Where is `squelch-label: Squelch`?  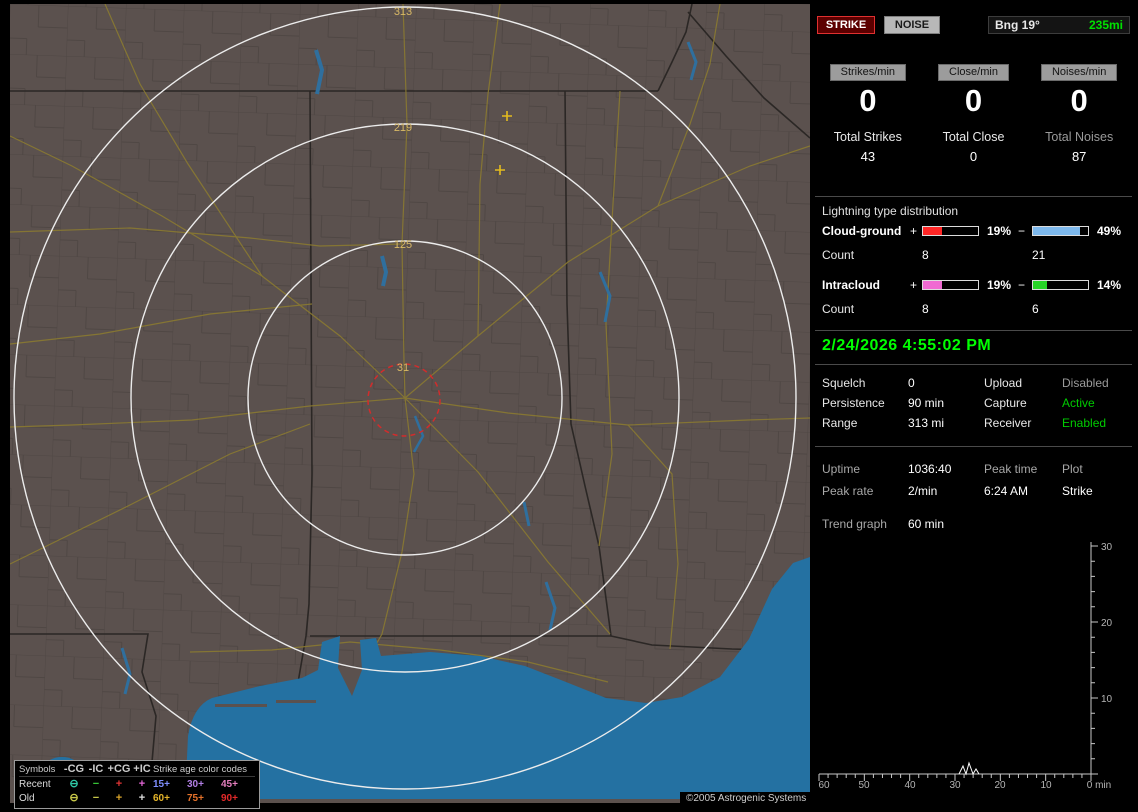
squelch-label: Squelch is located at coordinates (844, 383).